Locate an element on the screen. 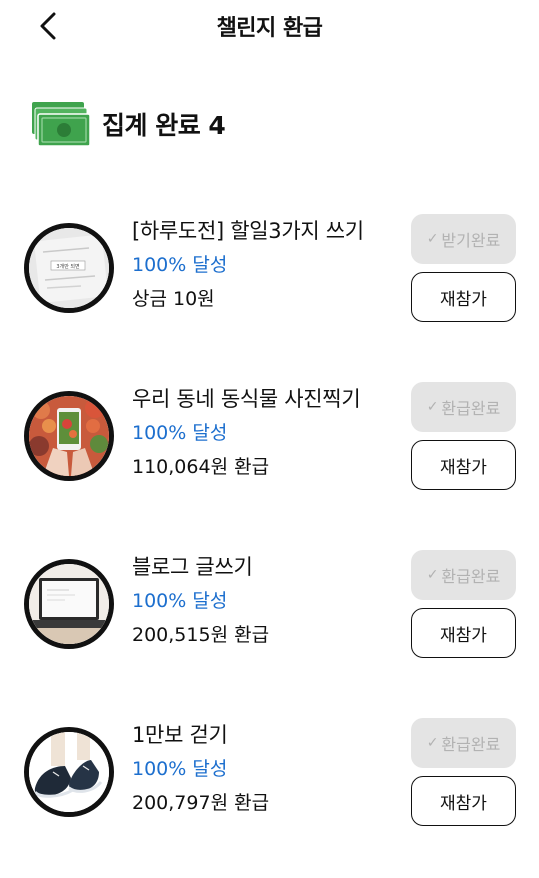 This screenshot has width=539, height=878. summary-section: 집계 완료 4 is located at coordinates (128, 124).